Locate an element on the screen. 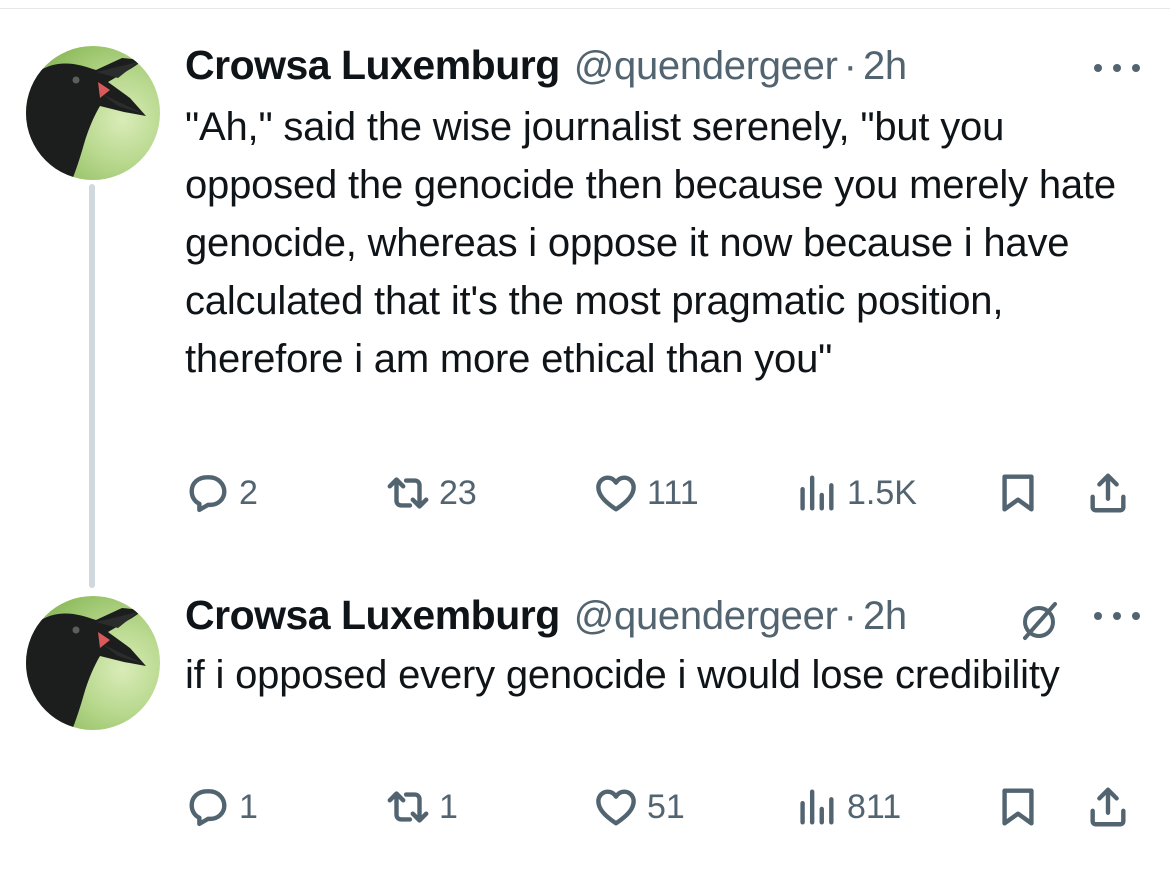 The image size is (1170, 873). retweet-count: 23 is located at coordinates (458, 492).